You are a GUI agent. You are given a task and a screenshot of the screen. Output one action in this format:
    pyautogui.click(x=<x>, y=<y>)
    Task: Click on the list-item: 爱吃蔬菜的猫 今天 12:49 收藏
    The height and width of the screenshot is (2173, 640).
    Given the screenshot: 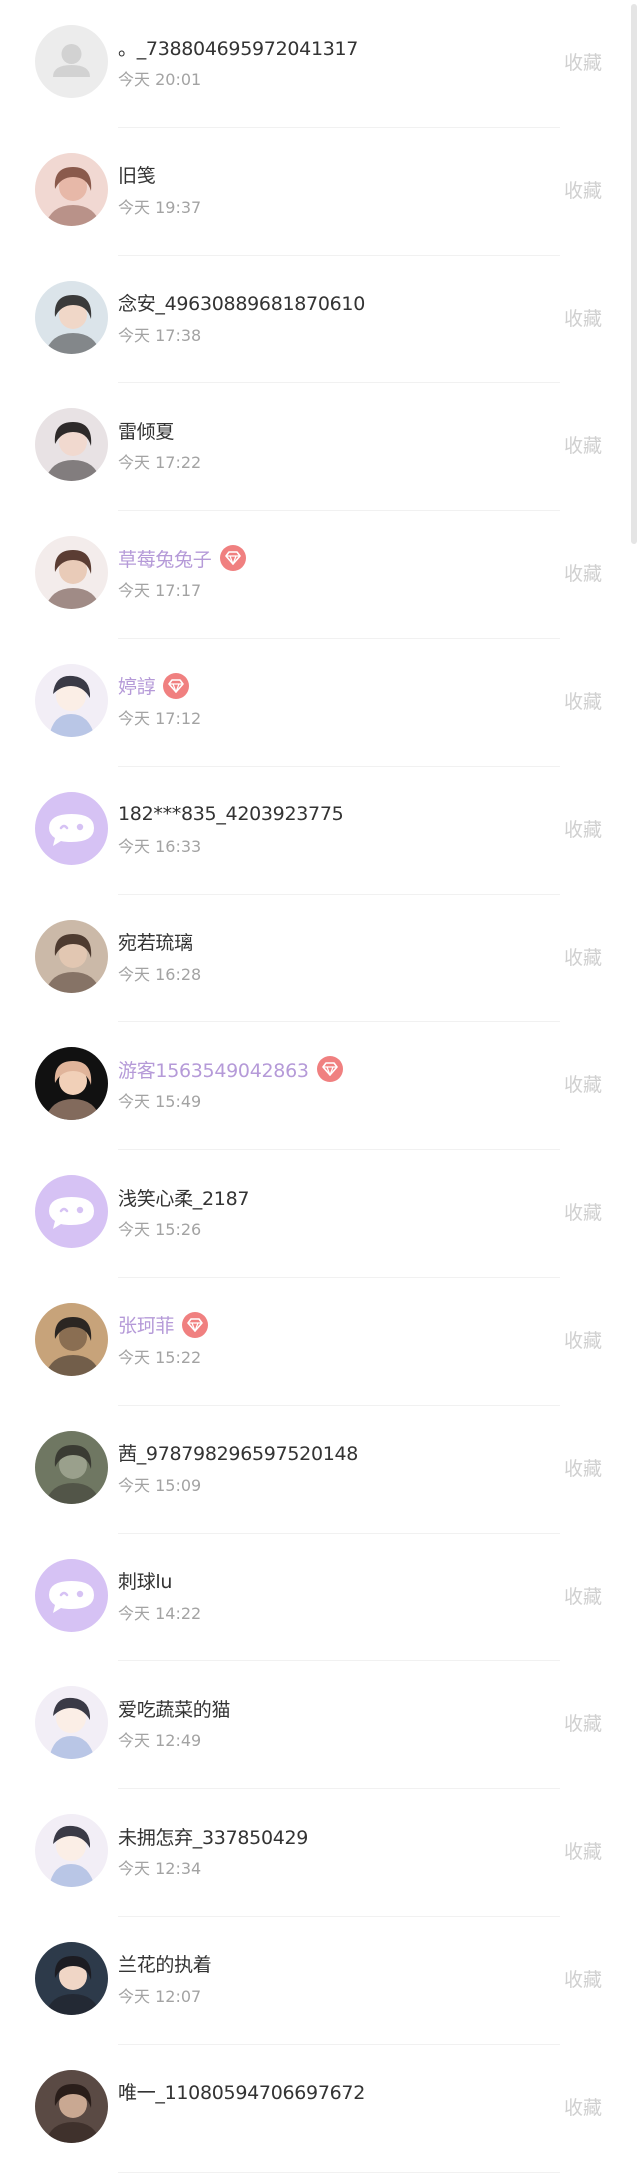 What is the action you would take?
    pyautogui.click(x=310, y=1725)
    